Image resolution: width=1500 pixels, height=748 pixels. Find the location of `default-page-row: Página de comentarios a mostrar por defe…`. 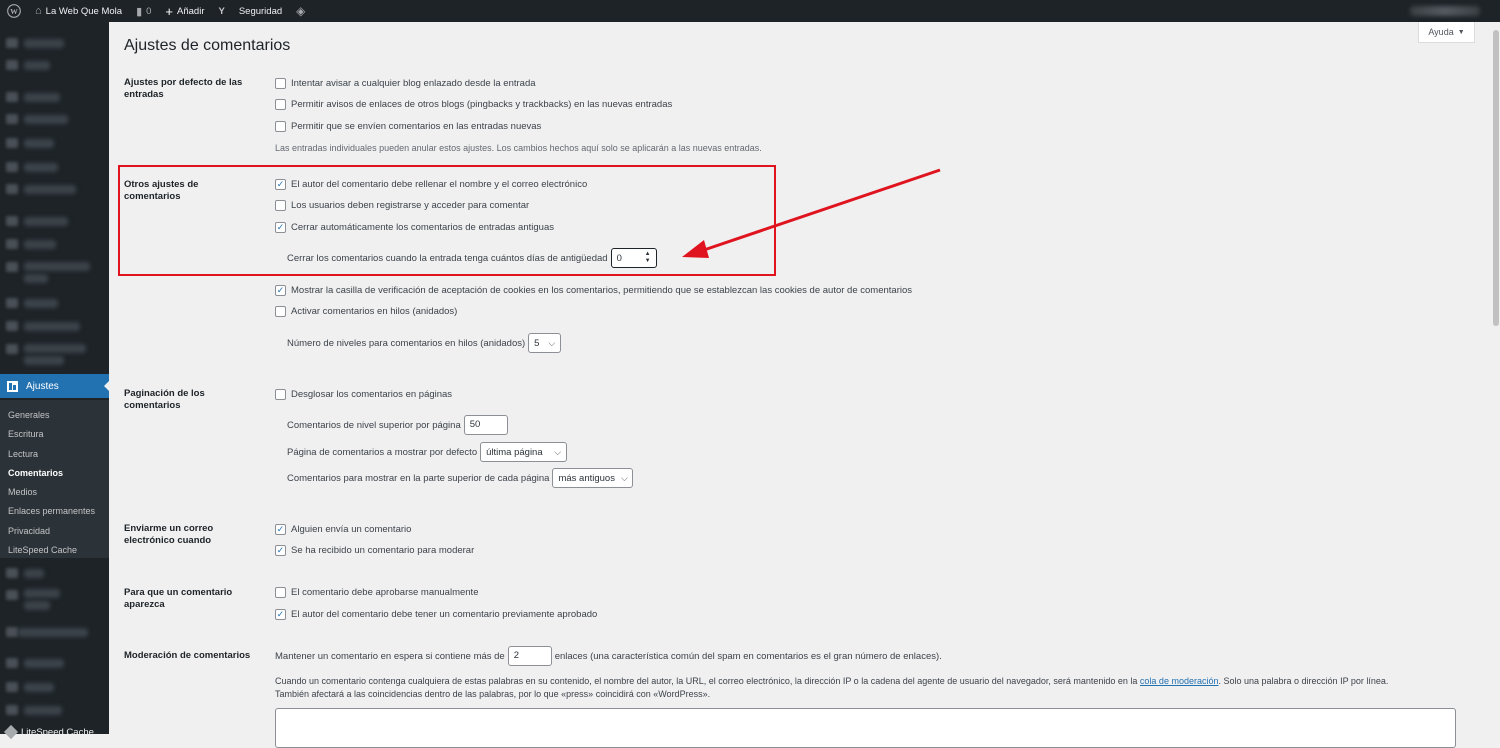

default-page-row: Página de comentarios a mostrar por defe… is located at coordinates (427, 452).